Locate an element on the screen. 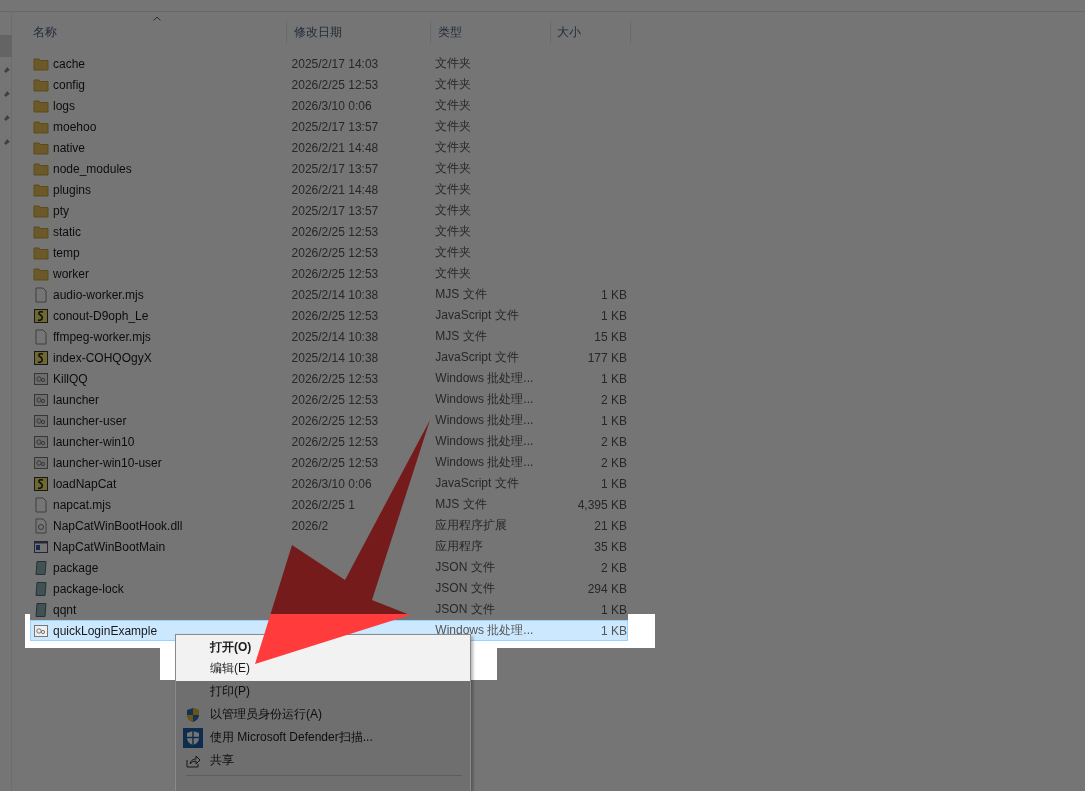  file-size: 35 KB is located at coordinates (610, 546).